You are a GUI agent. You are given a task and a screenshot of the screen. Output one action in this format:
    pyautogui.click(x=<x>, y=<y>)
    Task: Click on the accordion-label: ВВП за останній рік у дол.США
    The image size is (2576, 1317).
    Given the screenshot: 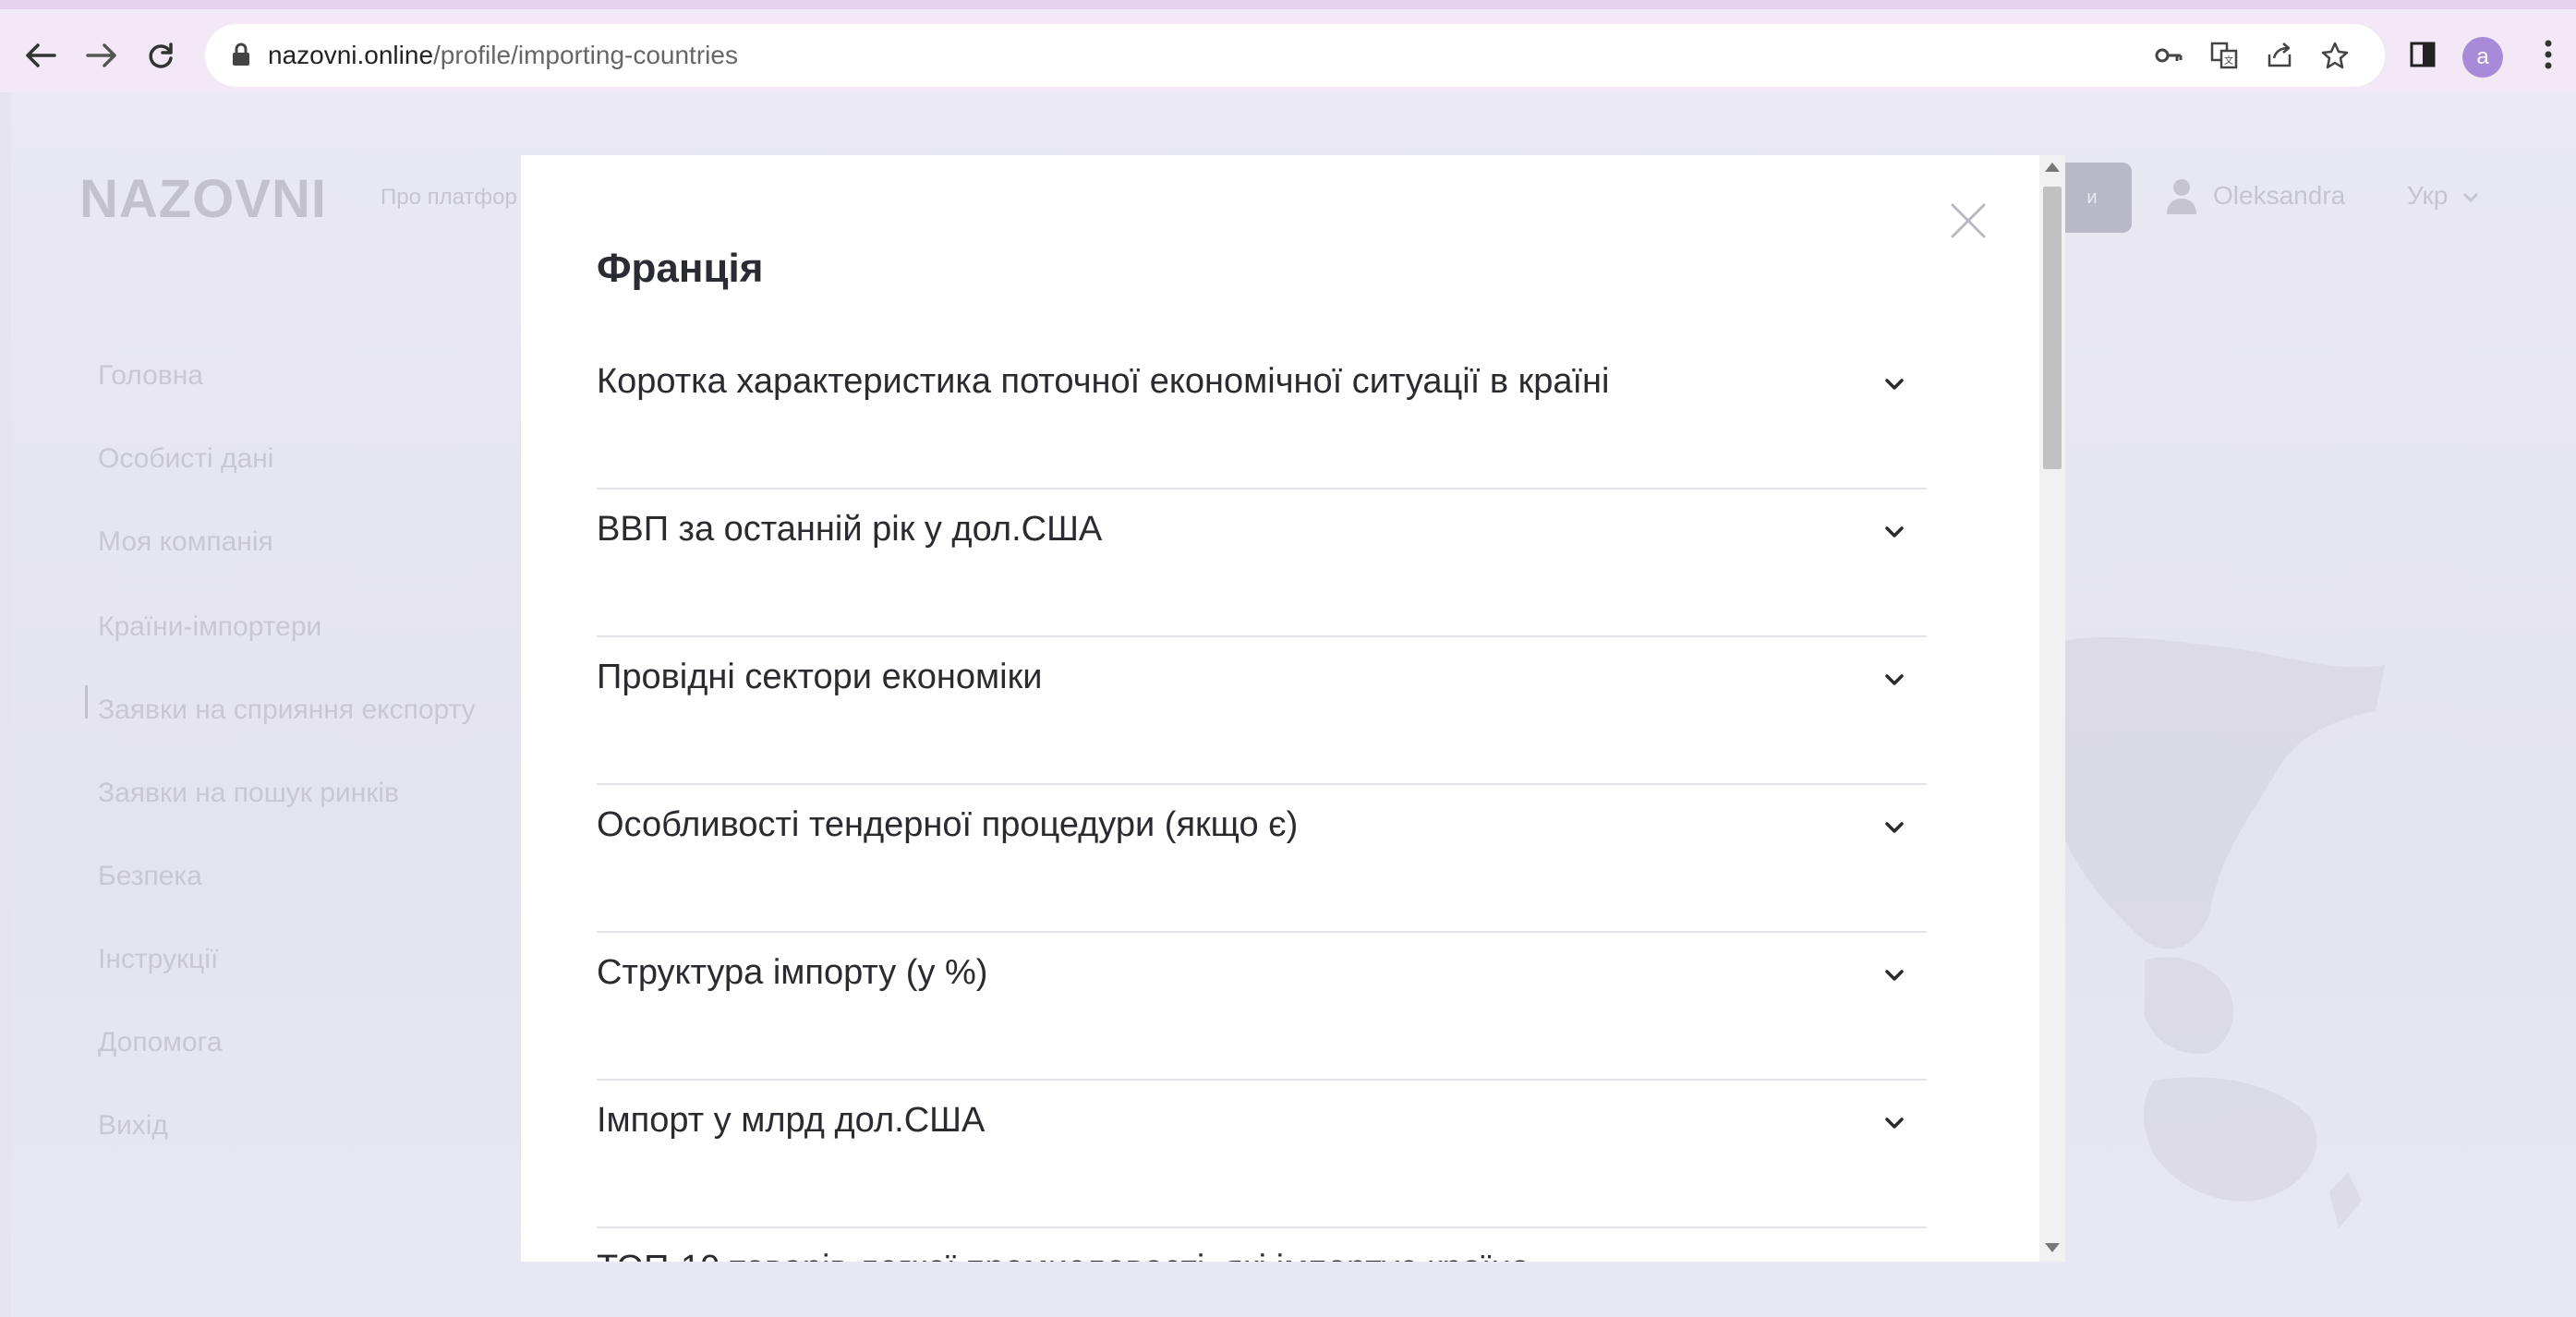 What is the action you would take?
    pyautogui.click(x=849, y=530)
    